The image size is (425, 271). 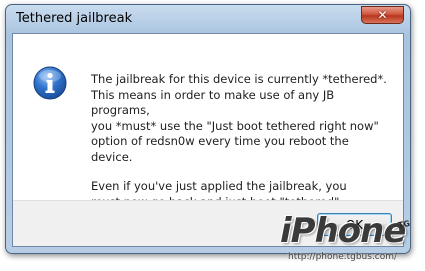 I want to click on close-icon: ✕, so click(x=382, y=15).